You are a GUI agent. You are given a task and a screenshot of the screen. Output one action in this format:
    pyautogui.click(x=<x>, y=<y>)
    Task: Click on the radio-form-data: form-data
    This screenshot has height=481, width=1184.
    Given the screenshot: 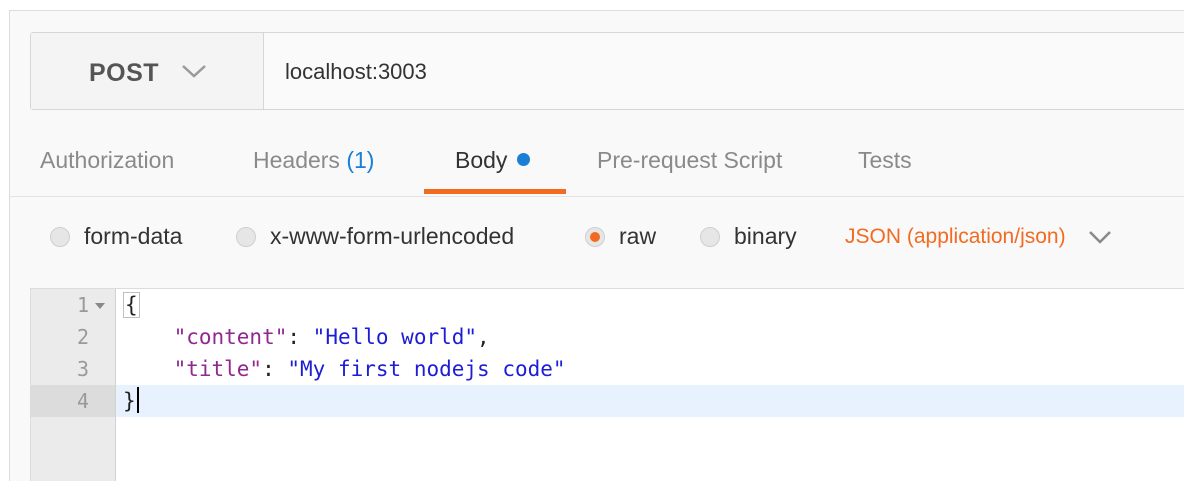 What is the action you would take?
    pyautogui.click(x=116, y=236)
    